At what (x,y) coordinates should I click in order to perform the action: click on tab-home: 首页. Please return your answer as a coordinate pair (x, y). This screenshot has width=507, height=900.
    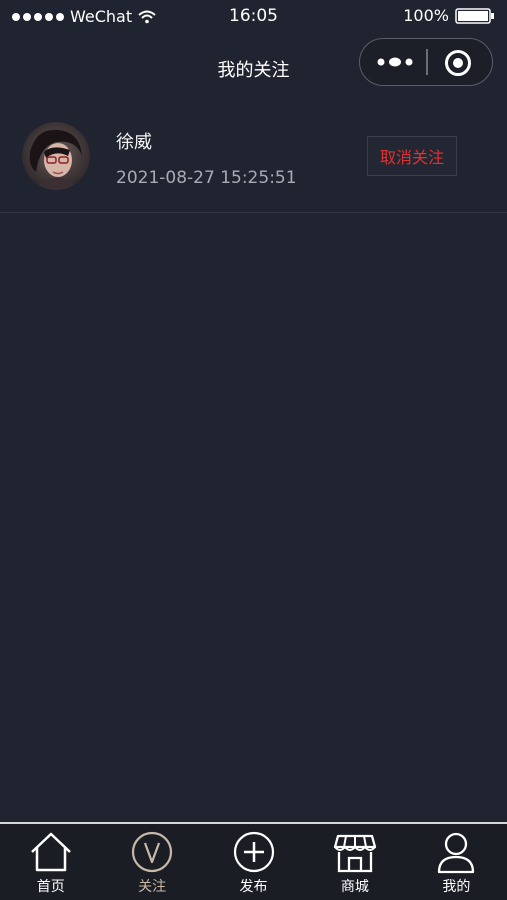
    Looking at the image, I should click on (50, 862).